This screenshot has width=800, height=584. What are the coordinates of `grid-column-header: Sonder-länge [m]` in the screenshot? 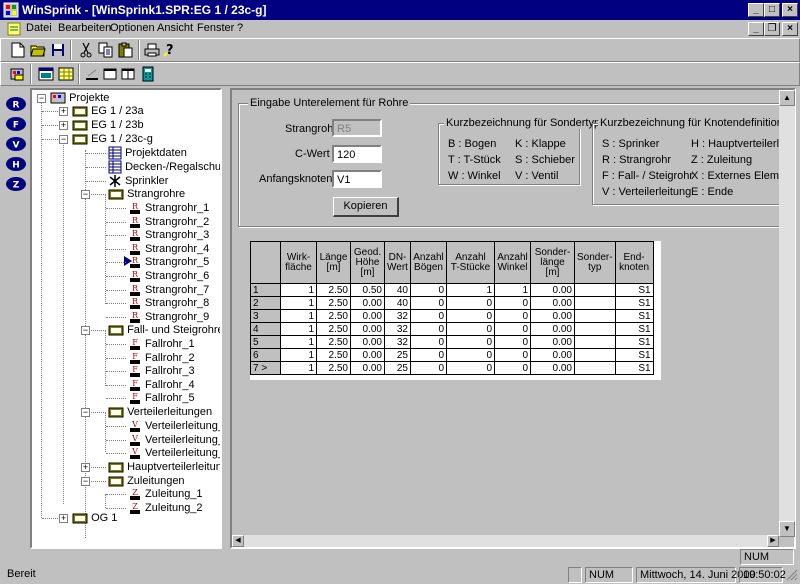 It's located at (552, 262).